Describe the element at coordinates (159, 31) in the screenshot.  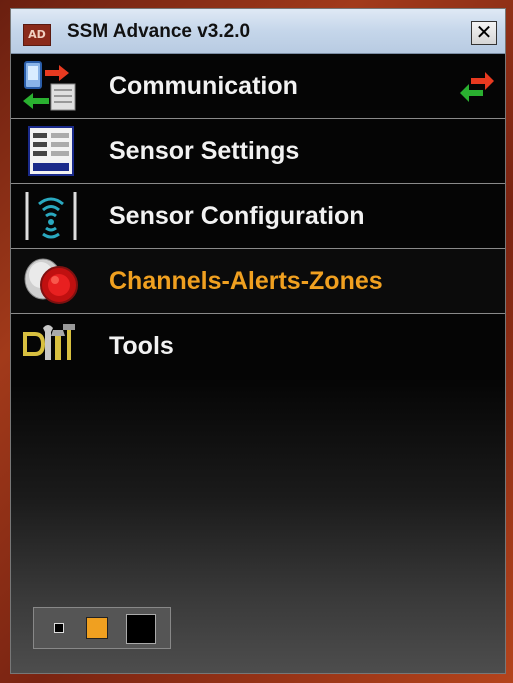
I see `window-title: SSM Advance v3.2.0` at that location.